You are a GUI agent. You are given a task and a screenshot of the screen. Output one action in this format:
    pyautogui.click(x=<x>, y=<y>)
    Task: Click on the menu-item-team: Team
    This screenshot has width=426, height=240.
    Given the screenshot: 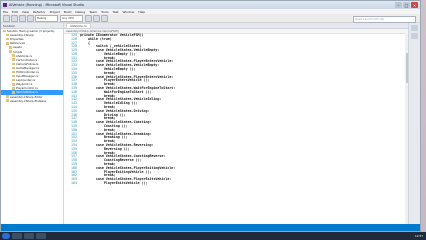 What is the action you would take?
    pyautogui.click(x=93, y=12)
    